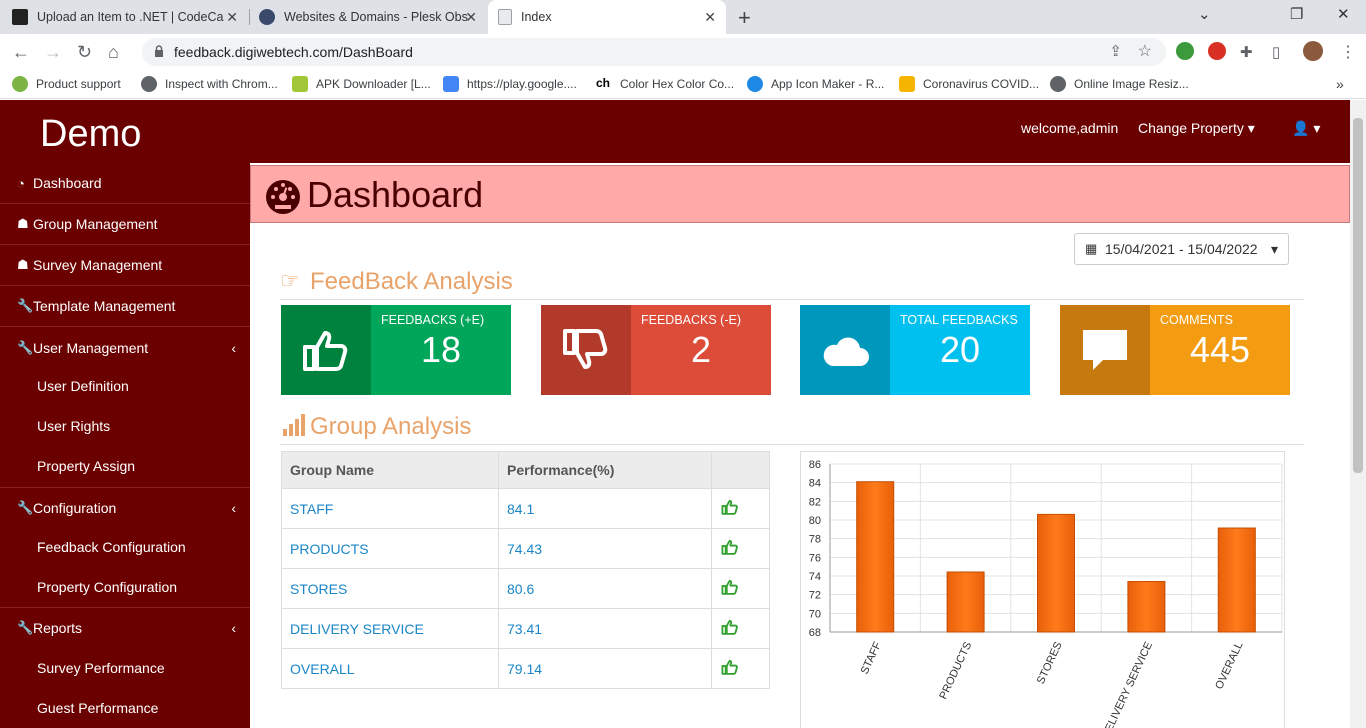 Image resolution: width=1366 pixels, height=728 pixels. Describe the element at coordinates (815, 465) in the screenshot. I see `y-tick-label: 86` at that location.